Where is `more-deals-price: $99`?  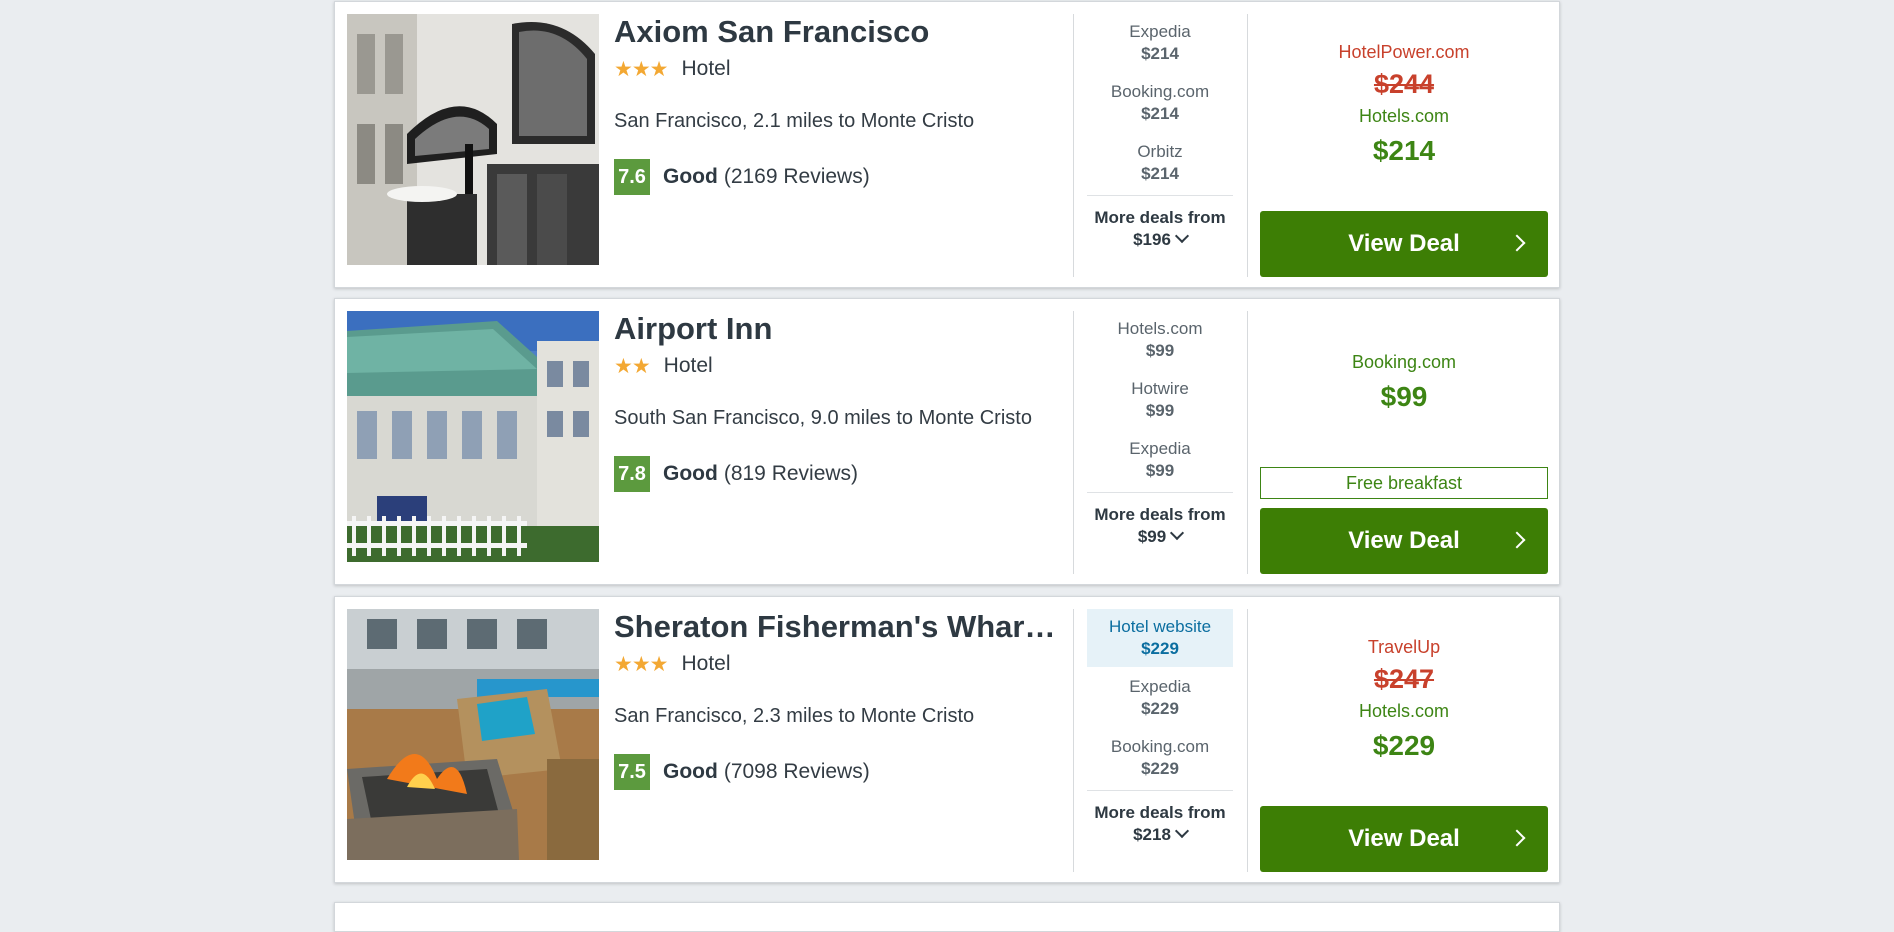 more-deals-price: $99 is located at coordinates (1152, 536).